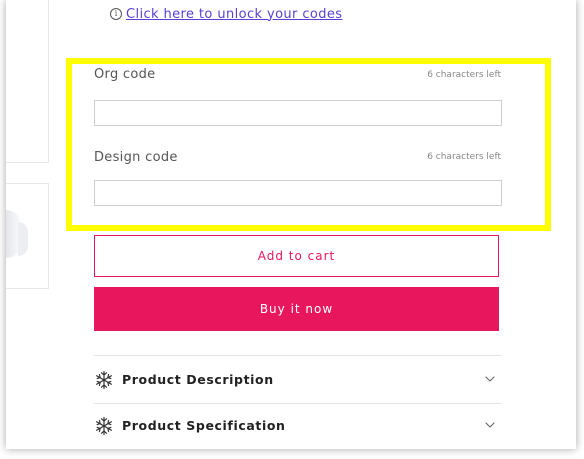 This screenshot has height=459, width=584. Describe the element at coordinates (298, 355) in the screenshot. I see `divider` at that location.